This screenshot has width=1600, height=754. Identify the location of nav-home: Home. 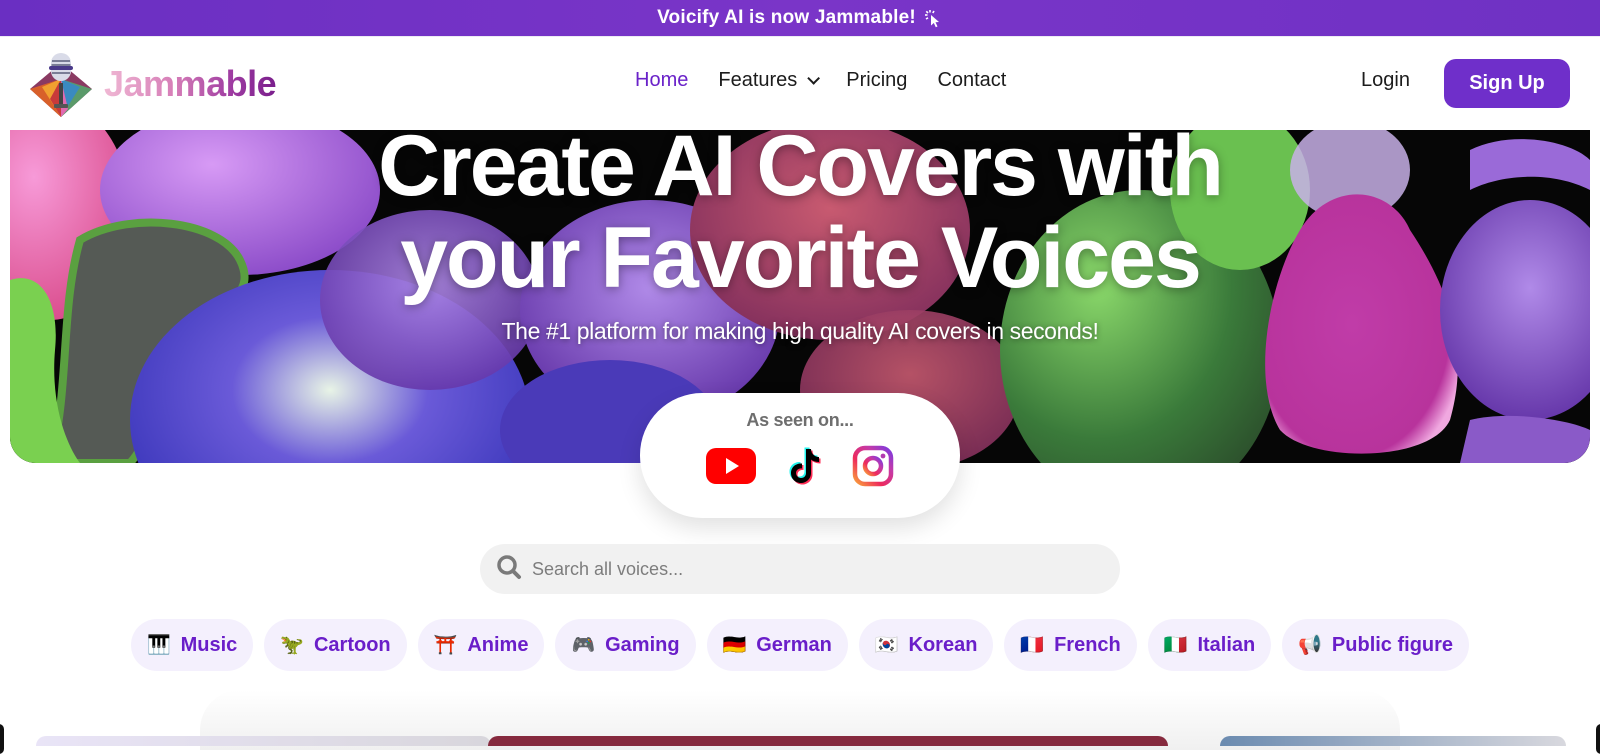
(661, 80).